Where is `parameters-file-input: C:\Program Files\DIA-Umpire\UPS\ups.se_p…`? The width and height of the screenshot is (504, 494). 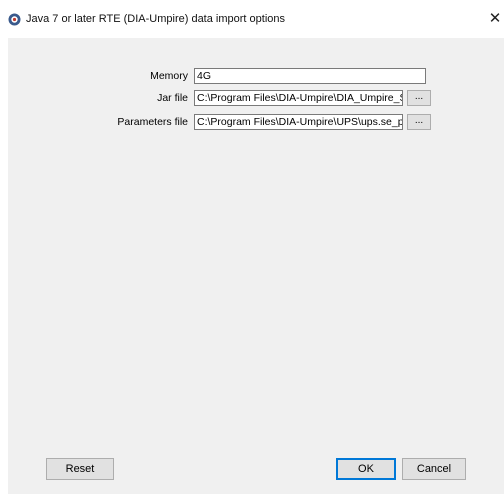
parameters-file-input: C:\Program Files\DIA-Umpire\UPS\ups.se_p… is located at coordinates (298, 122).